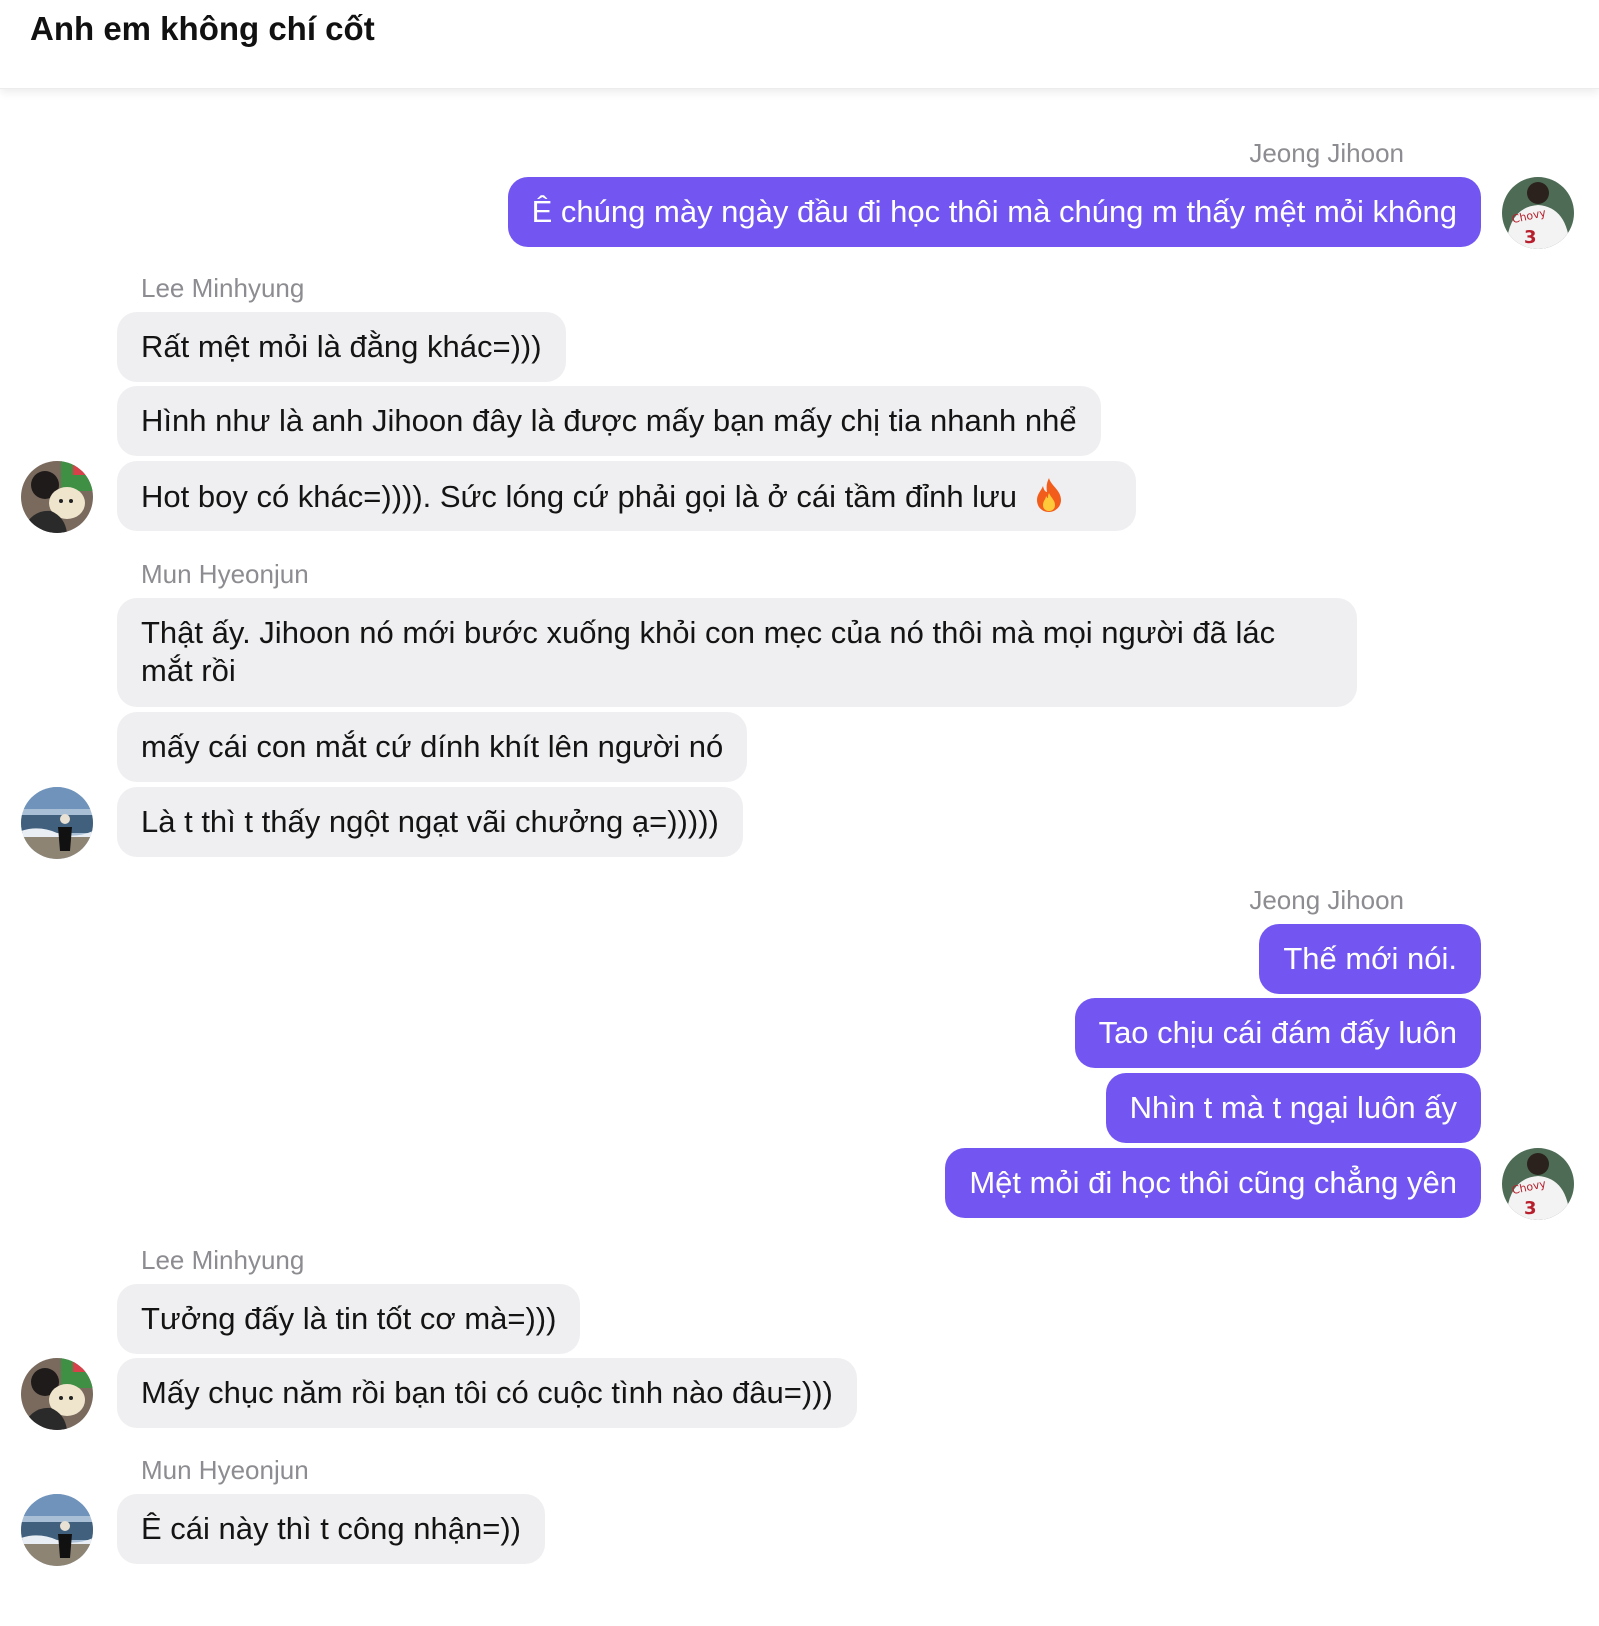 The width and height of the screenshot is (1599, 1626). Describe the element at coordinates (1293, 1108) in the screenshot. I see `message-bubble-outgoing: Nhìn t mà t ngại luôn ấy` at that location.